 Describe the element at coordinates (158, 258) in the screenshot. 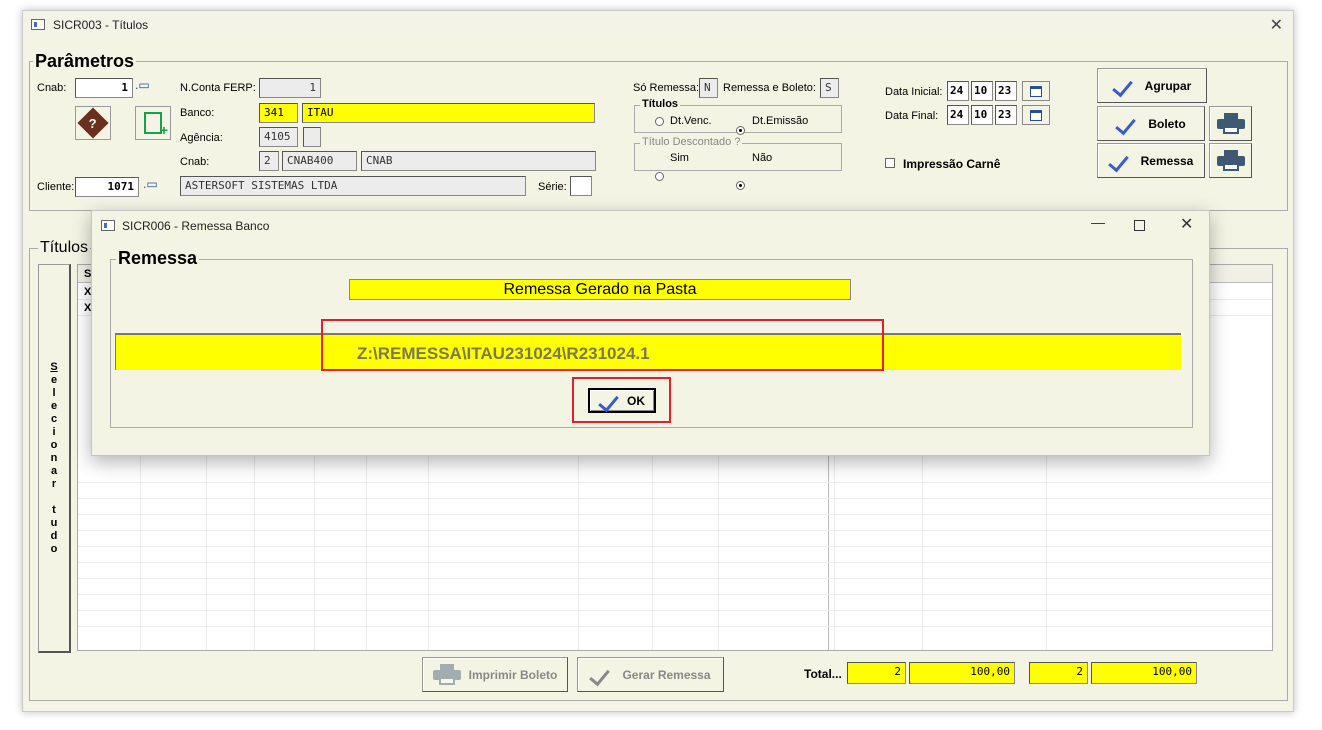

I see `remessa-group-title: Remessa` at that location.